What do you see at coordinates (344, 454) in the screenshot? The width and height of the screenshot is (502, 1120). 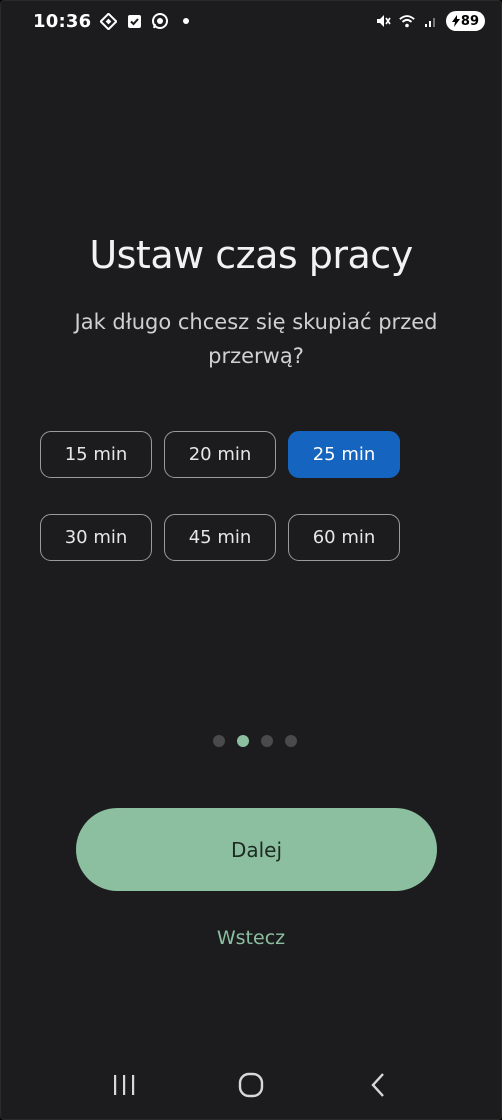 I see `option-25-min: 25 min` at bounding box center [344, 454].